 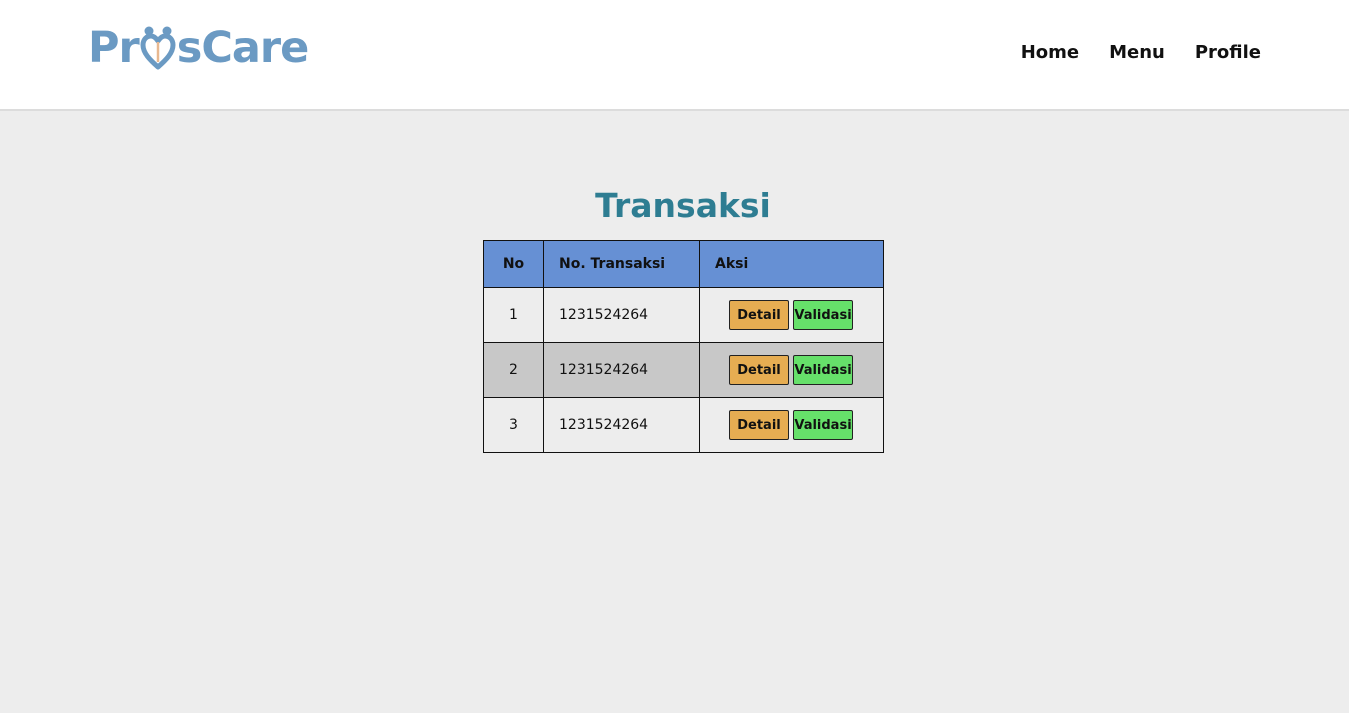 What do you see at coordinates (621, 264) in the screenshot?
I see `header-transaction-no: No. Transaksi` at bounding box center [621, 264].